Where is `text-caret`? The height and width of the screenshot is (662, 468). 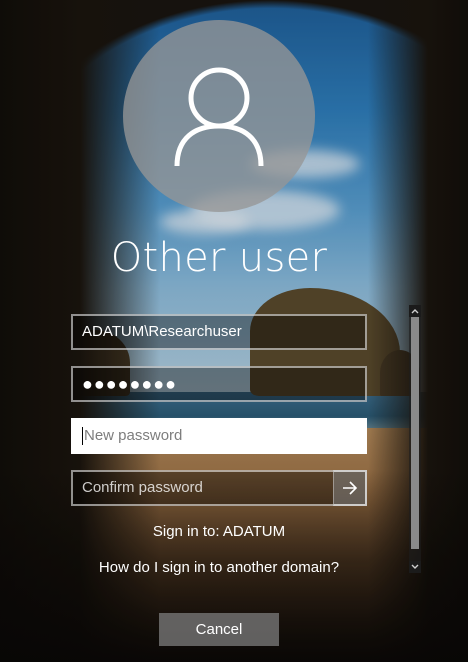 text-caret is located at coordinates (82, 436).